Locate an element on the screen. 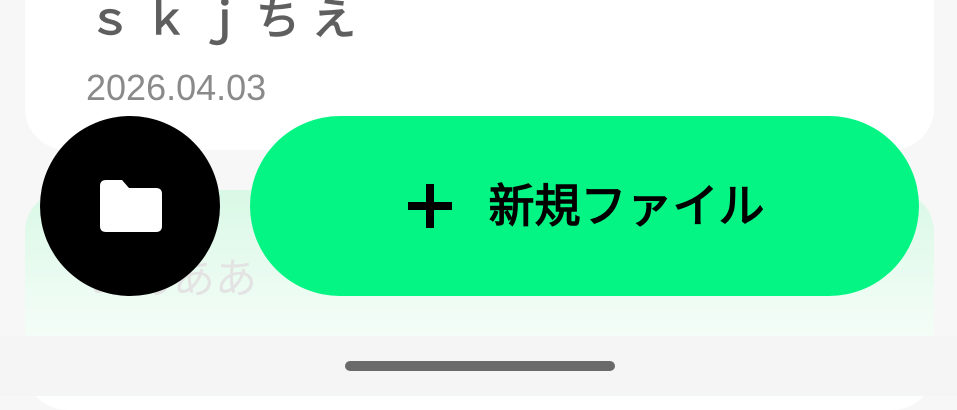  plus-icon is located at coordinates (429, 206).